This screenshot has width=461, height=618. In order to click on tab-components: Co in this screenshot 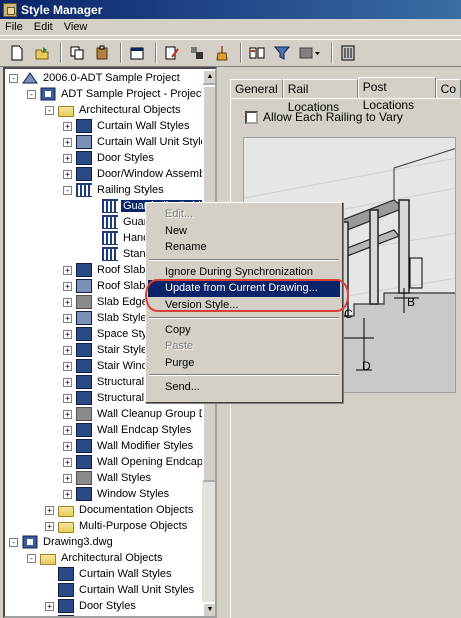, I will do `click(448, 88)`.